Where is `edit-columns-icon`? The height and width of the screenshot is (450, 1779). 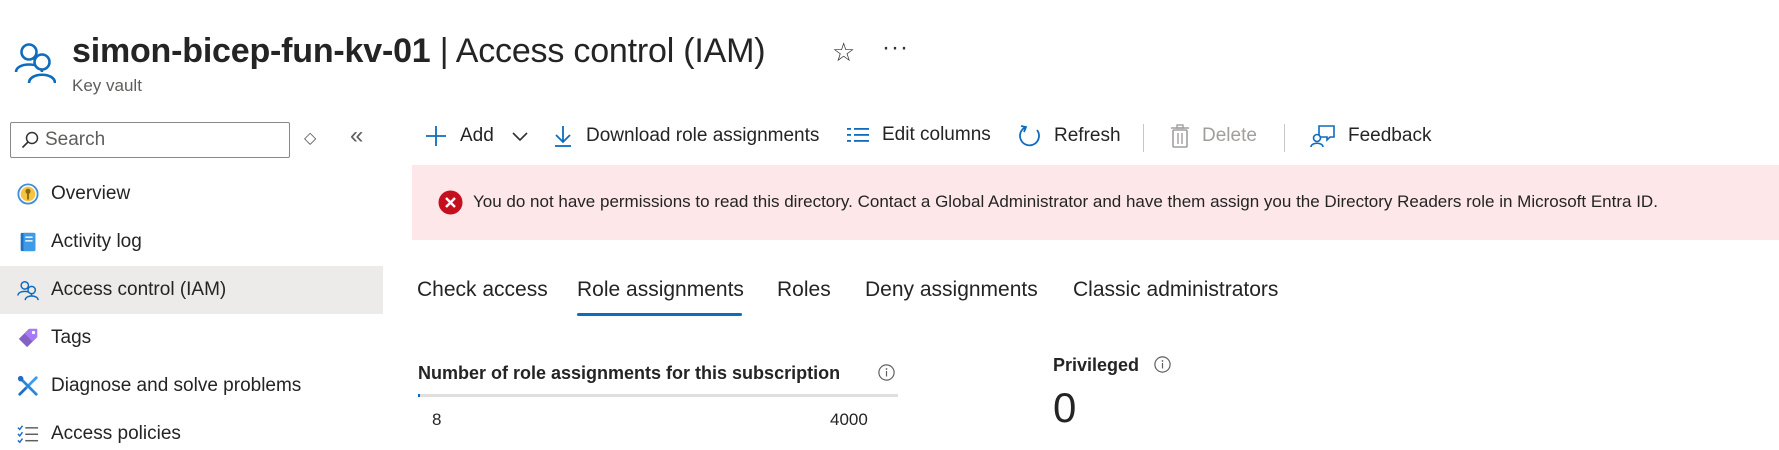
edit-columns-icon is located at coordinates (858, 135).